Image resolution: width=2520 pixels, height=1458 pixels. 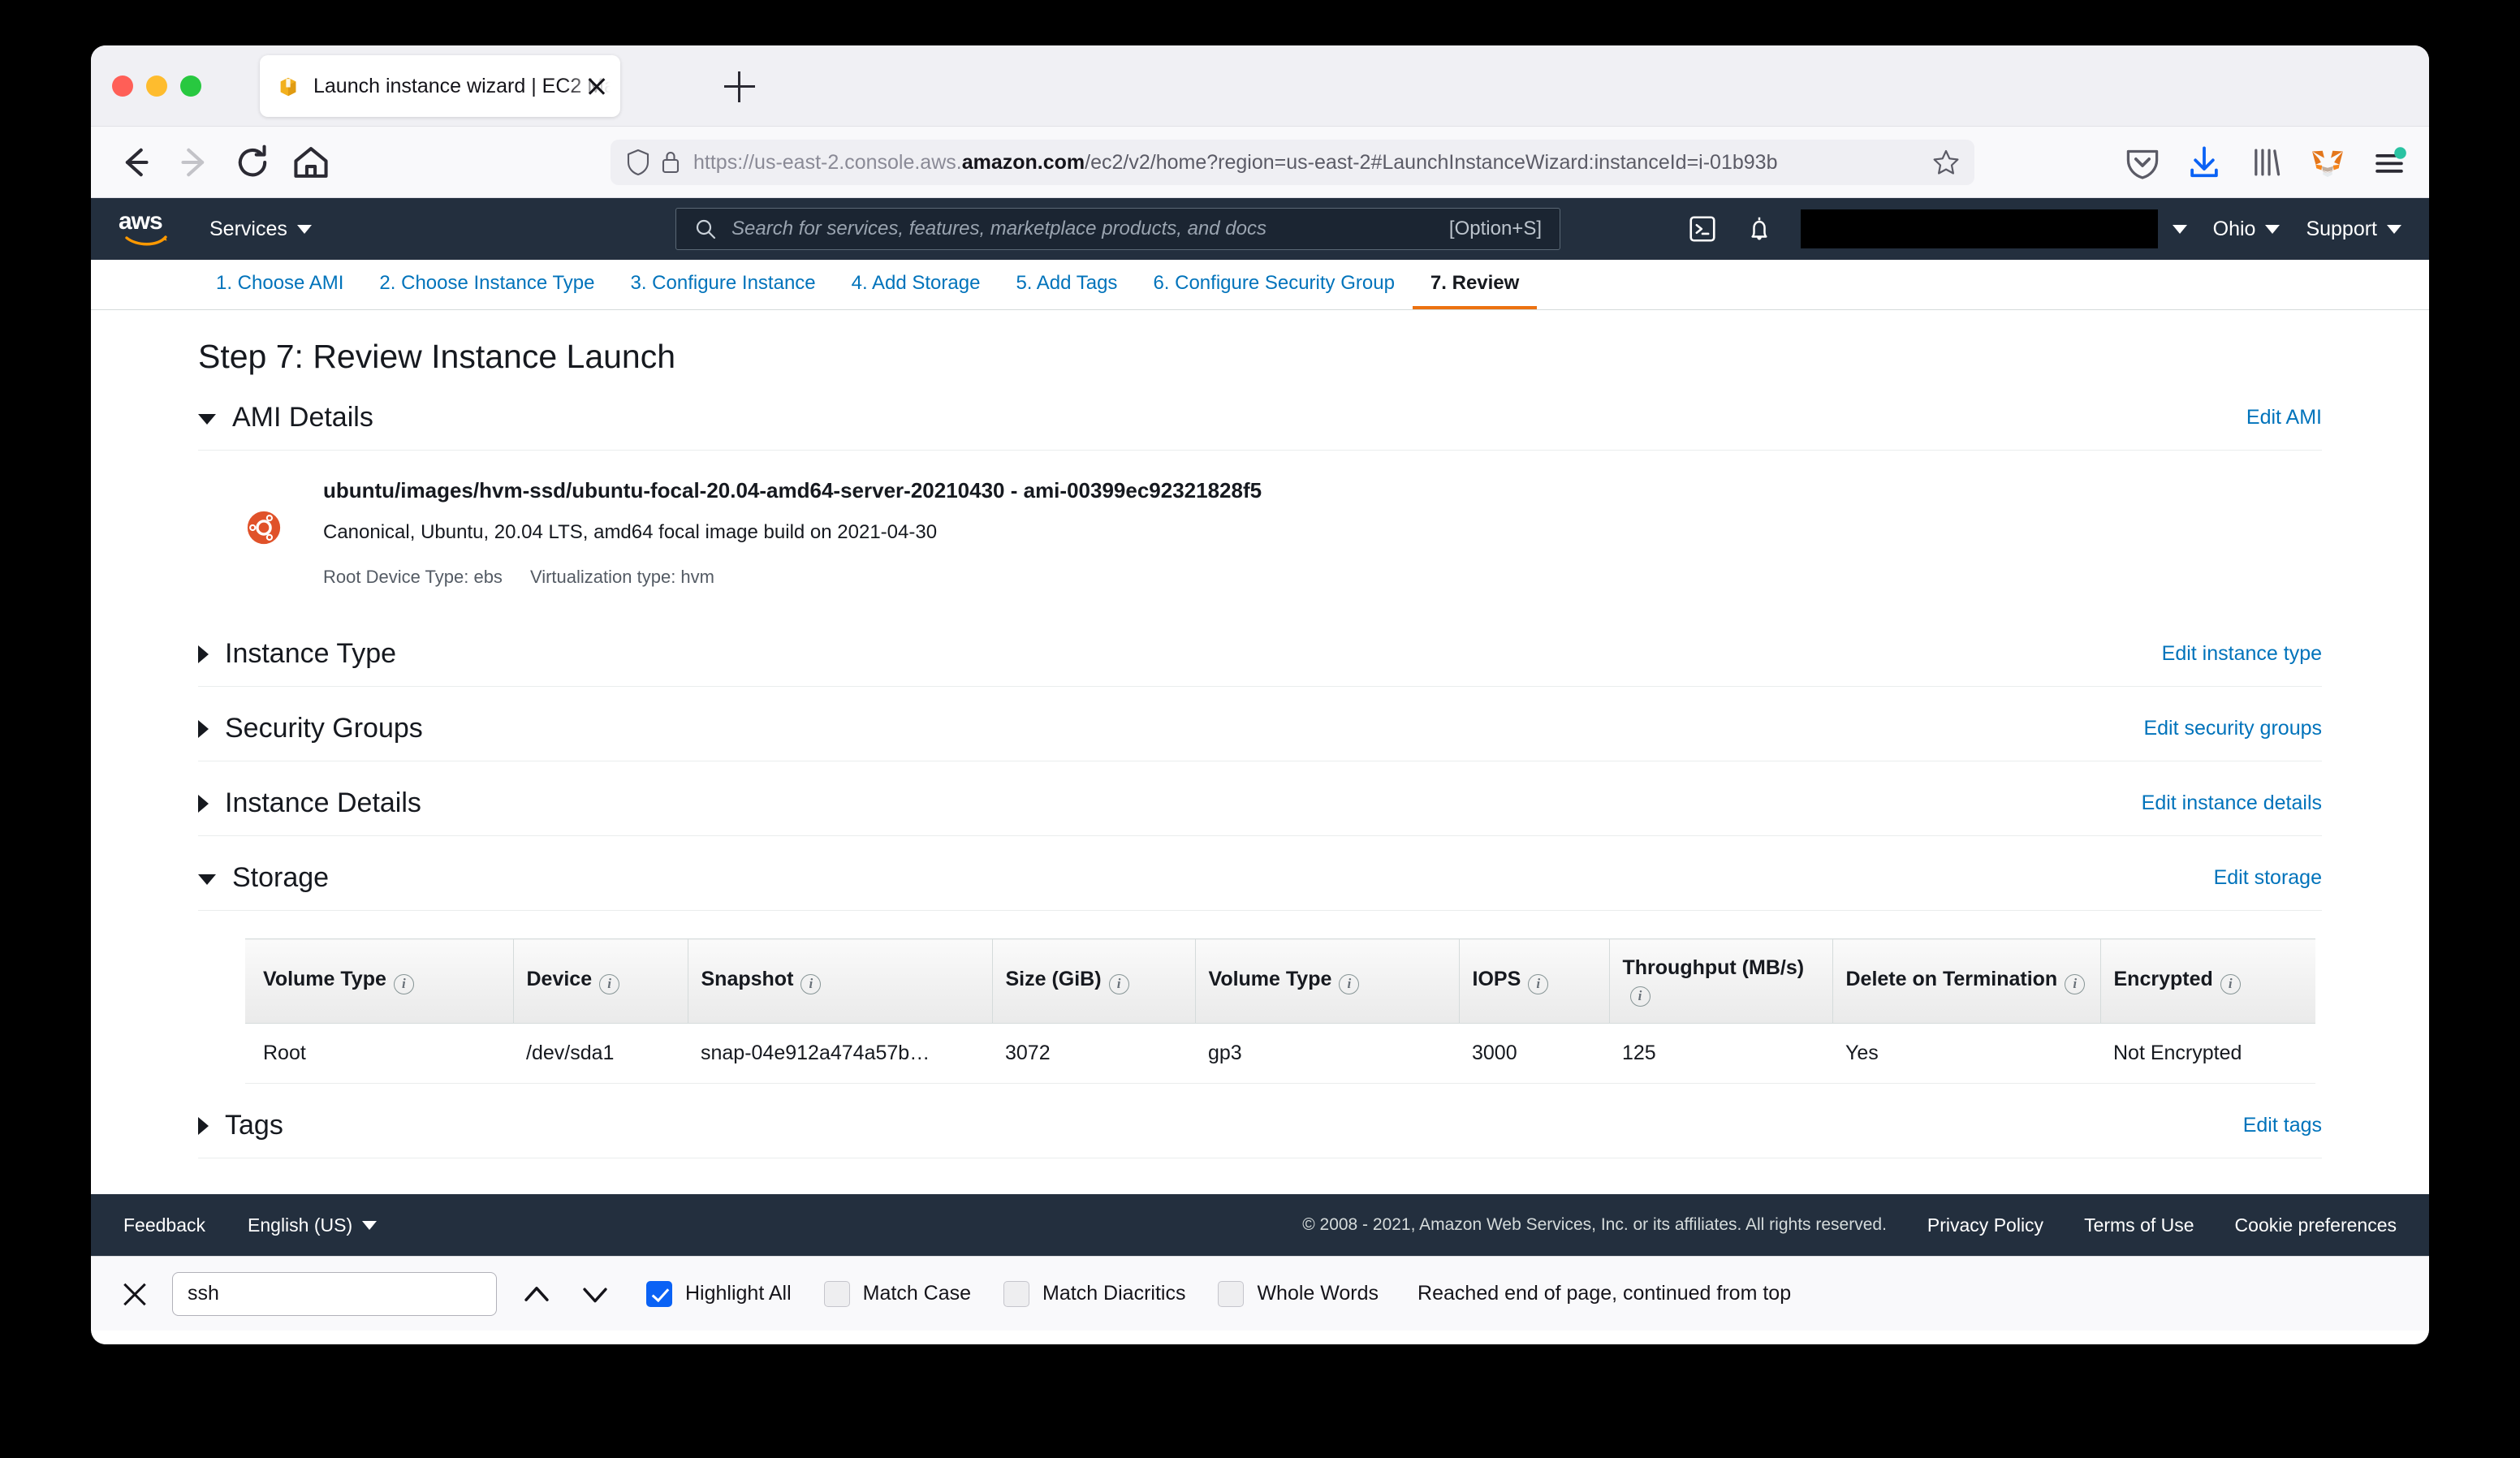 I want to click on back-arrow-icon, so click(x=136, y=162).